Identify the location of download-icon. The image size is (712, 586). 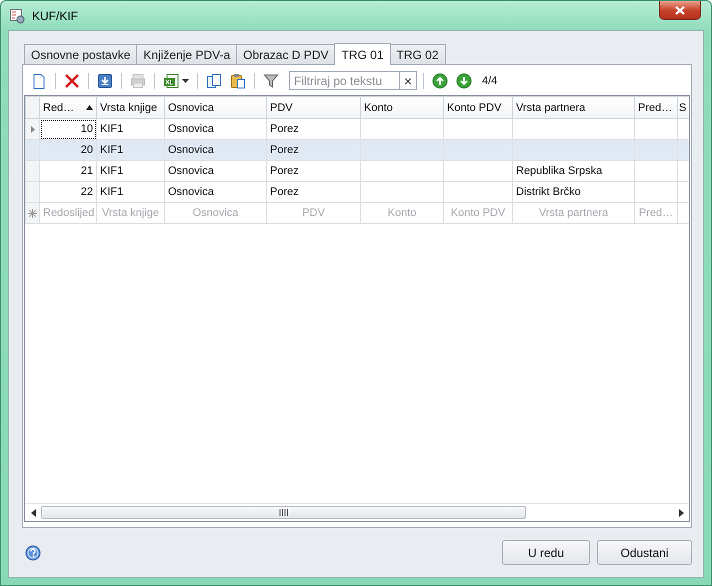
(105, 80).